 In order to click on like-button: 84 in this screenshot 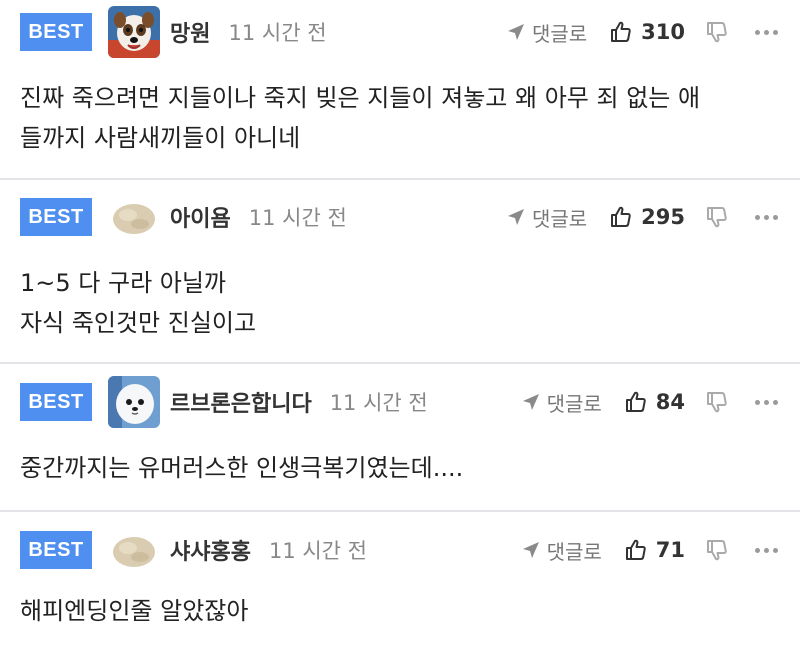, I will do `click(654, 402)`.